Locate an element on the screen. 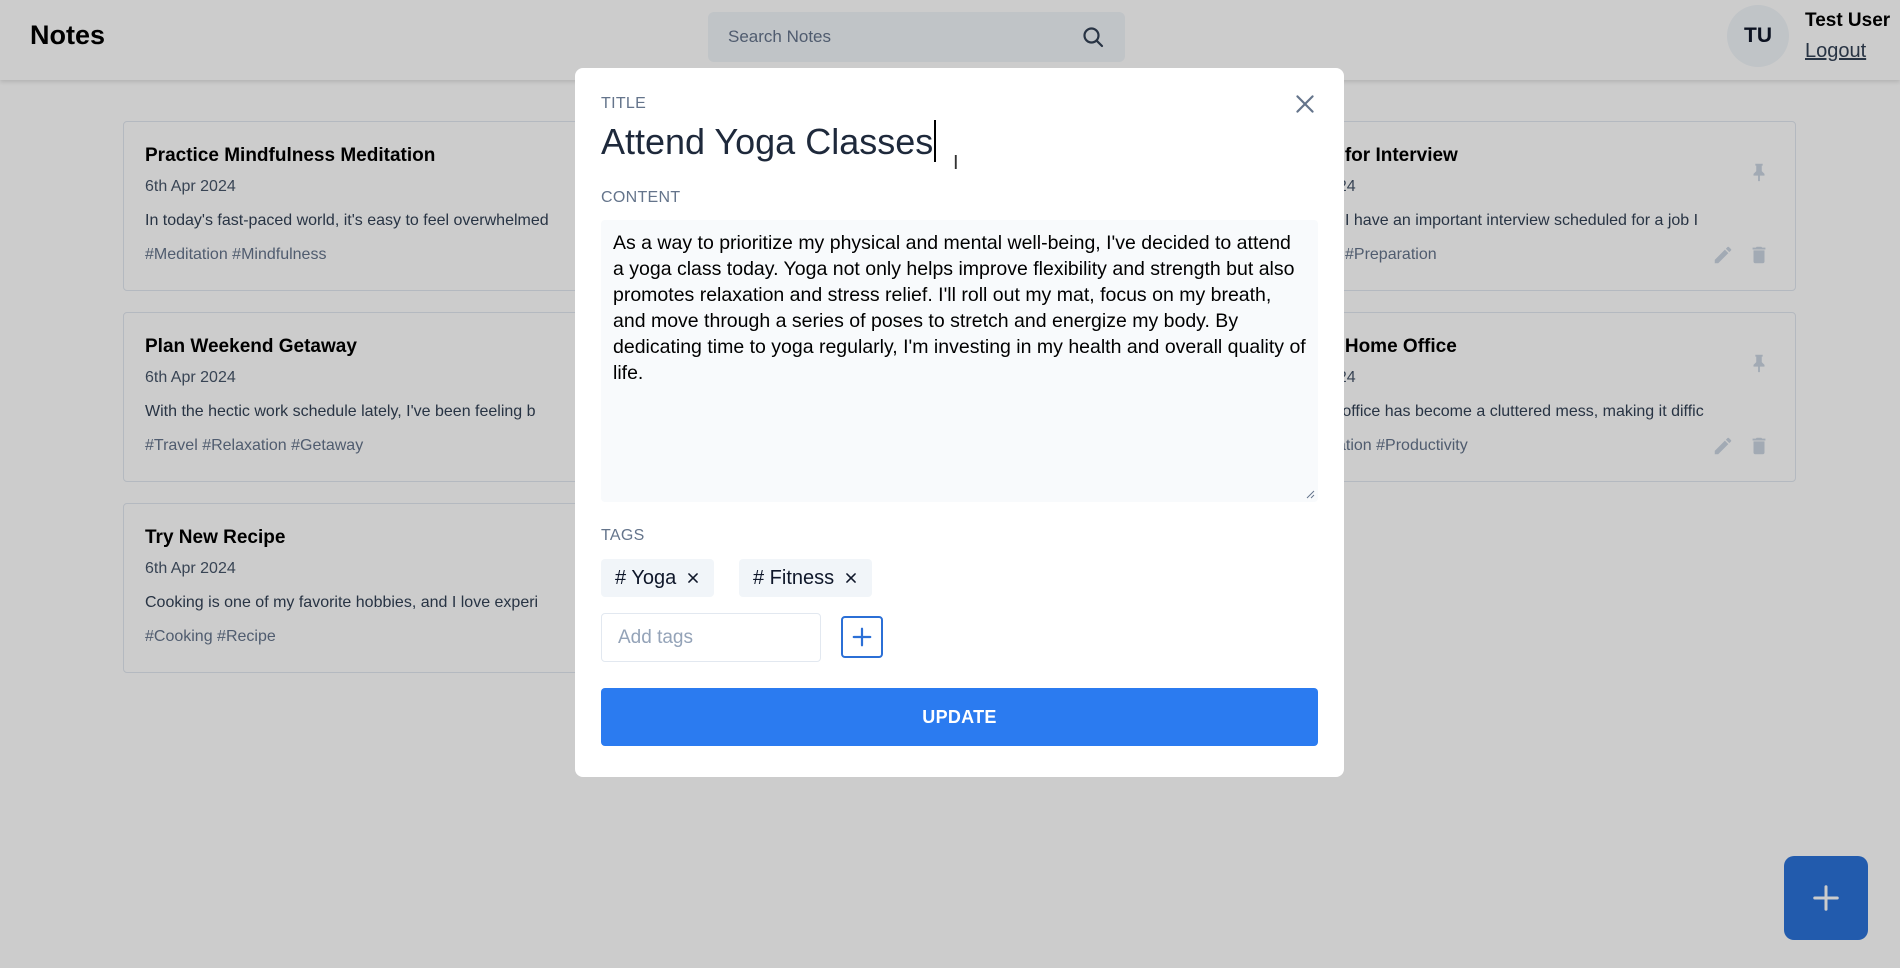  plus-icon is located at coordinates (862, 637).